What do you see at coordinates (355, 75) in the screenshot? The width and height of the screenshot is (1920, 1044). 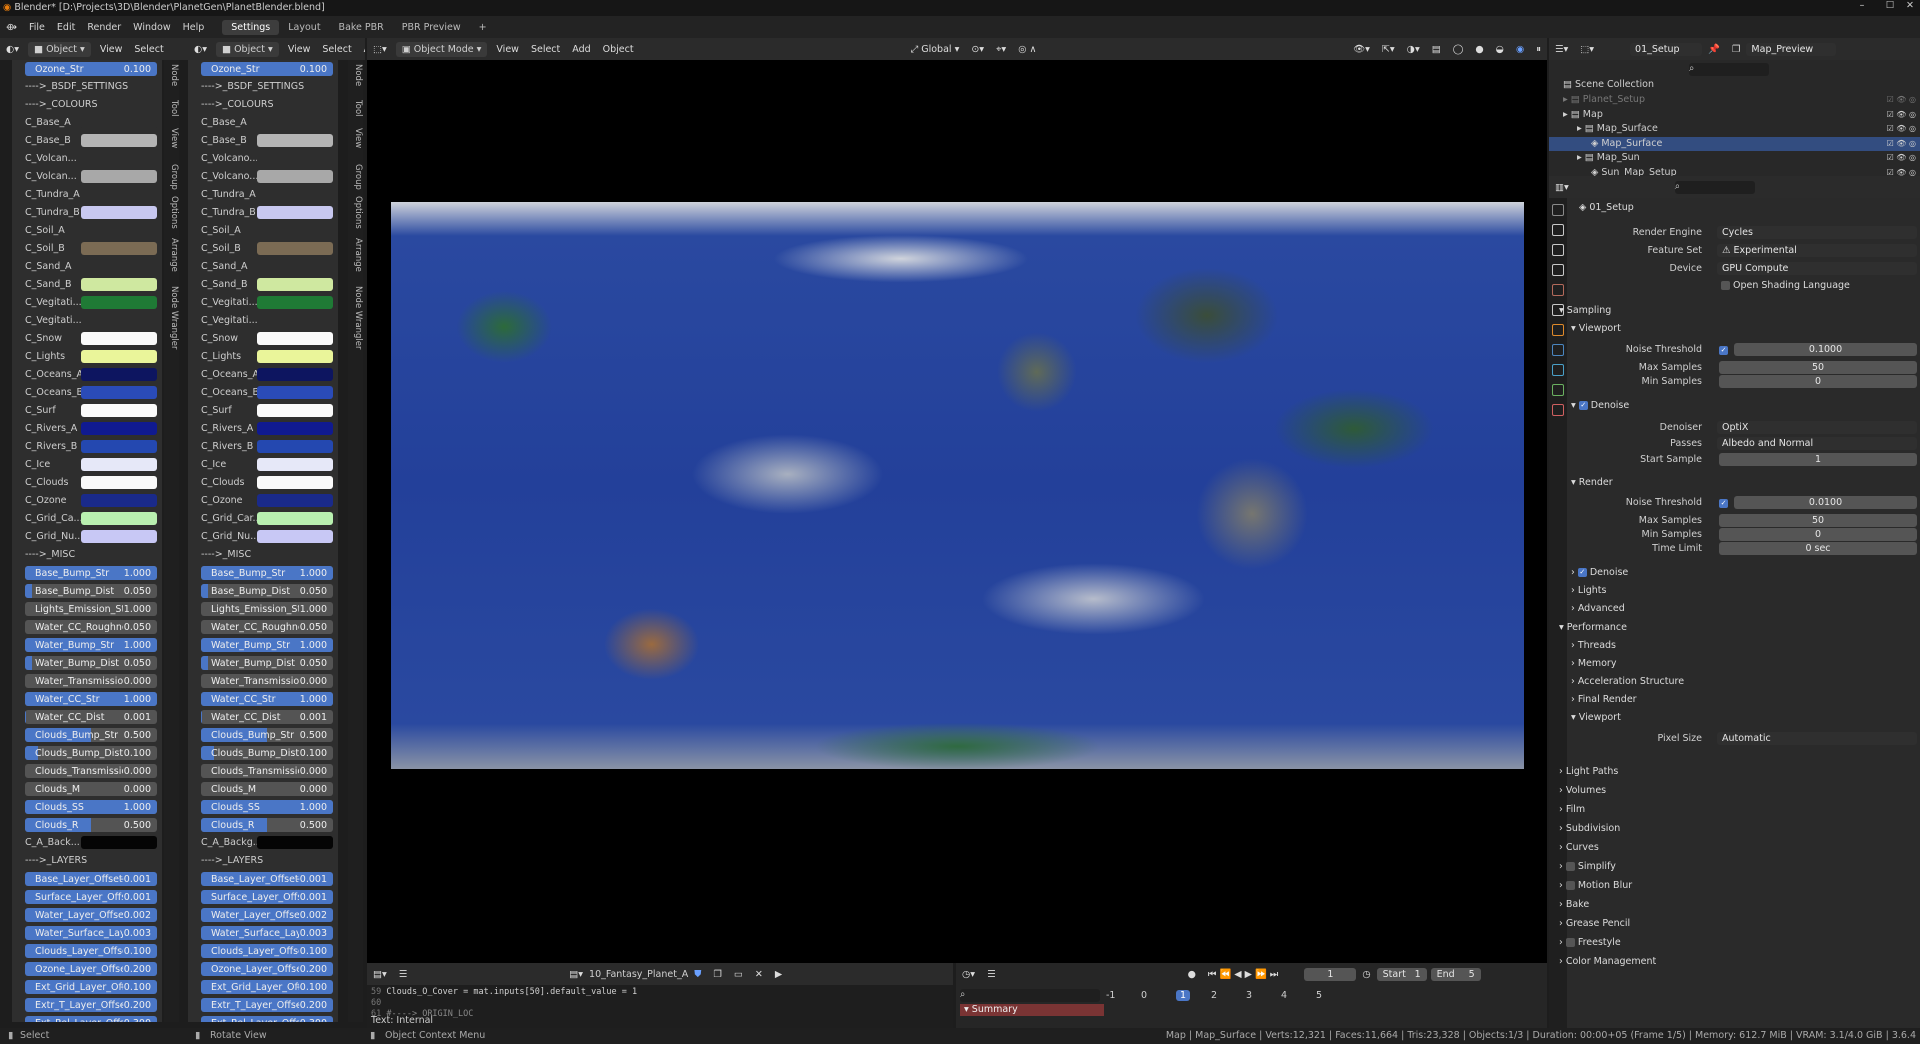 I see `sidebar-tab: Node` at bounding box center [355, 75].